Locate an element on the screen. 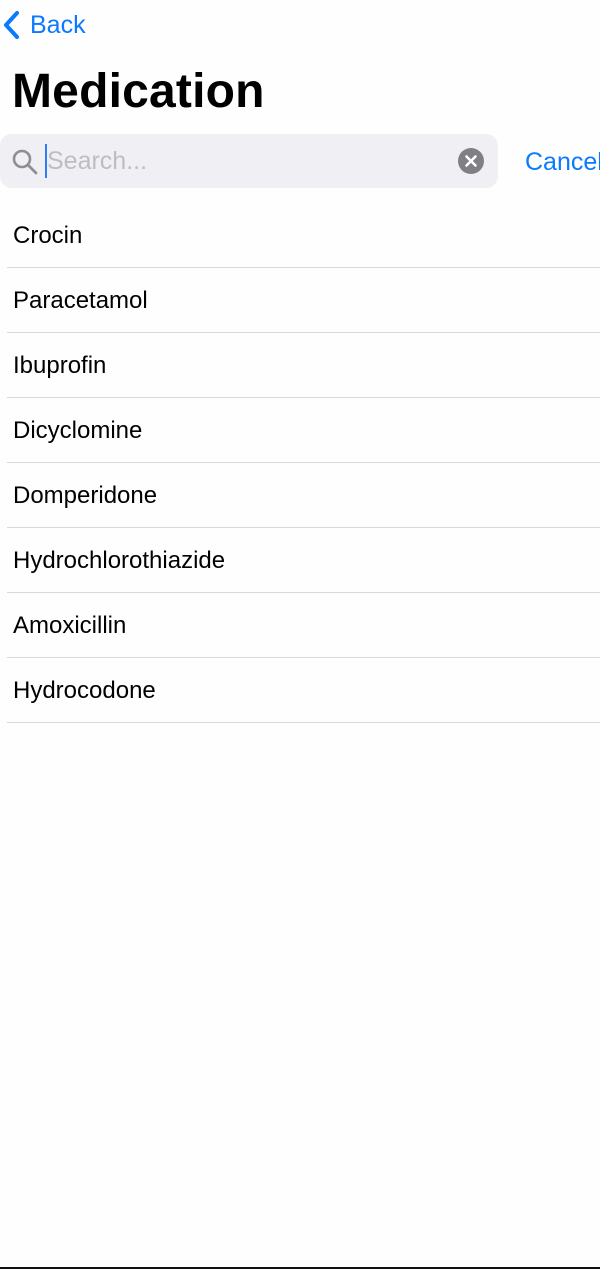  clear-x-circle-icon is located at coordinates (471, 161).